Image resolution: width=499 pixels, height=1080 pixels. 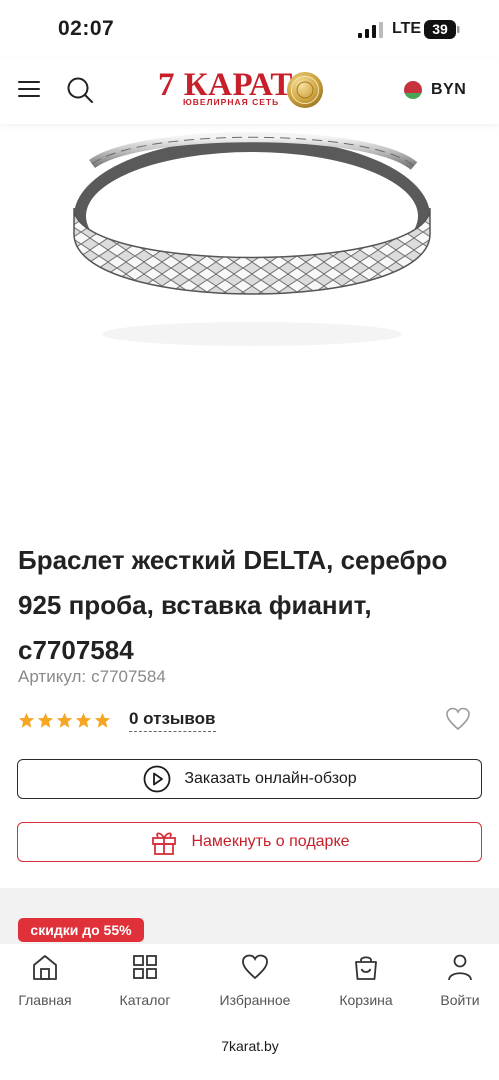 What do you see at coordinates (164, 842) in the screenshot?
I see `gift-icon` at bounding box center [164, 842].